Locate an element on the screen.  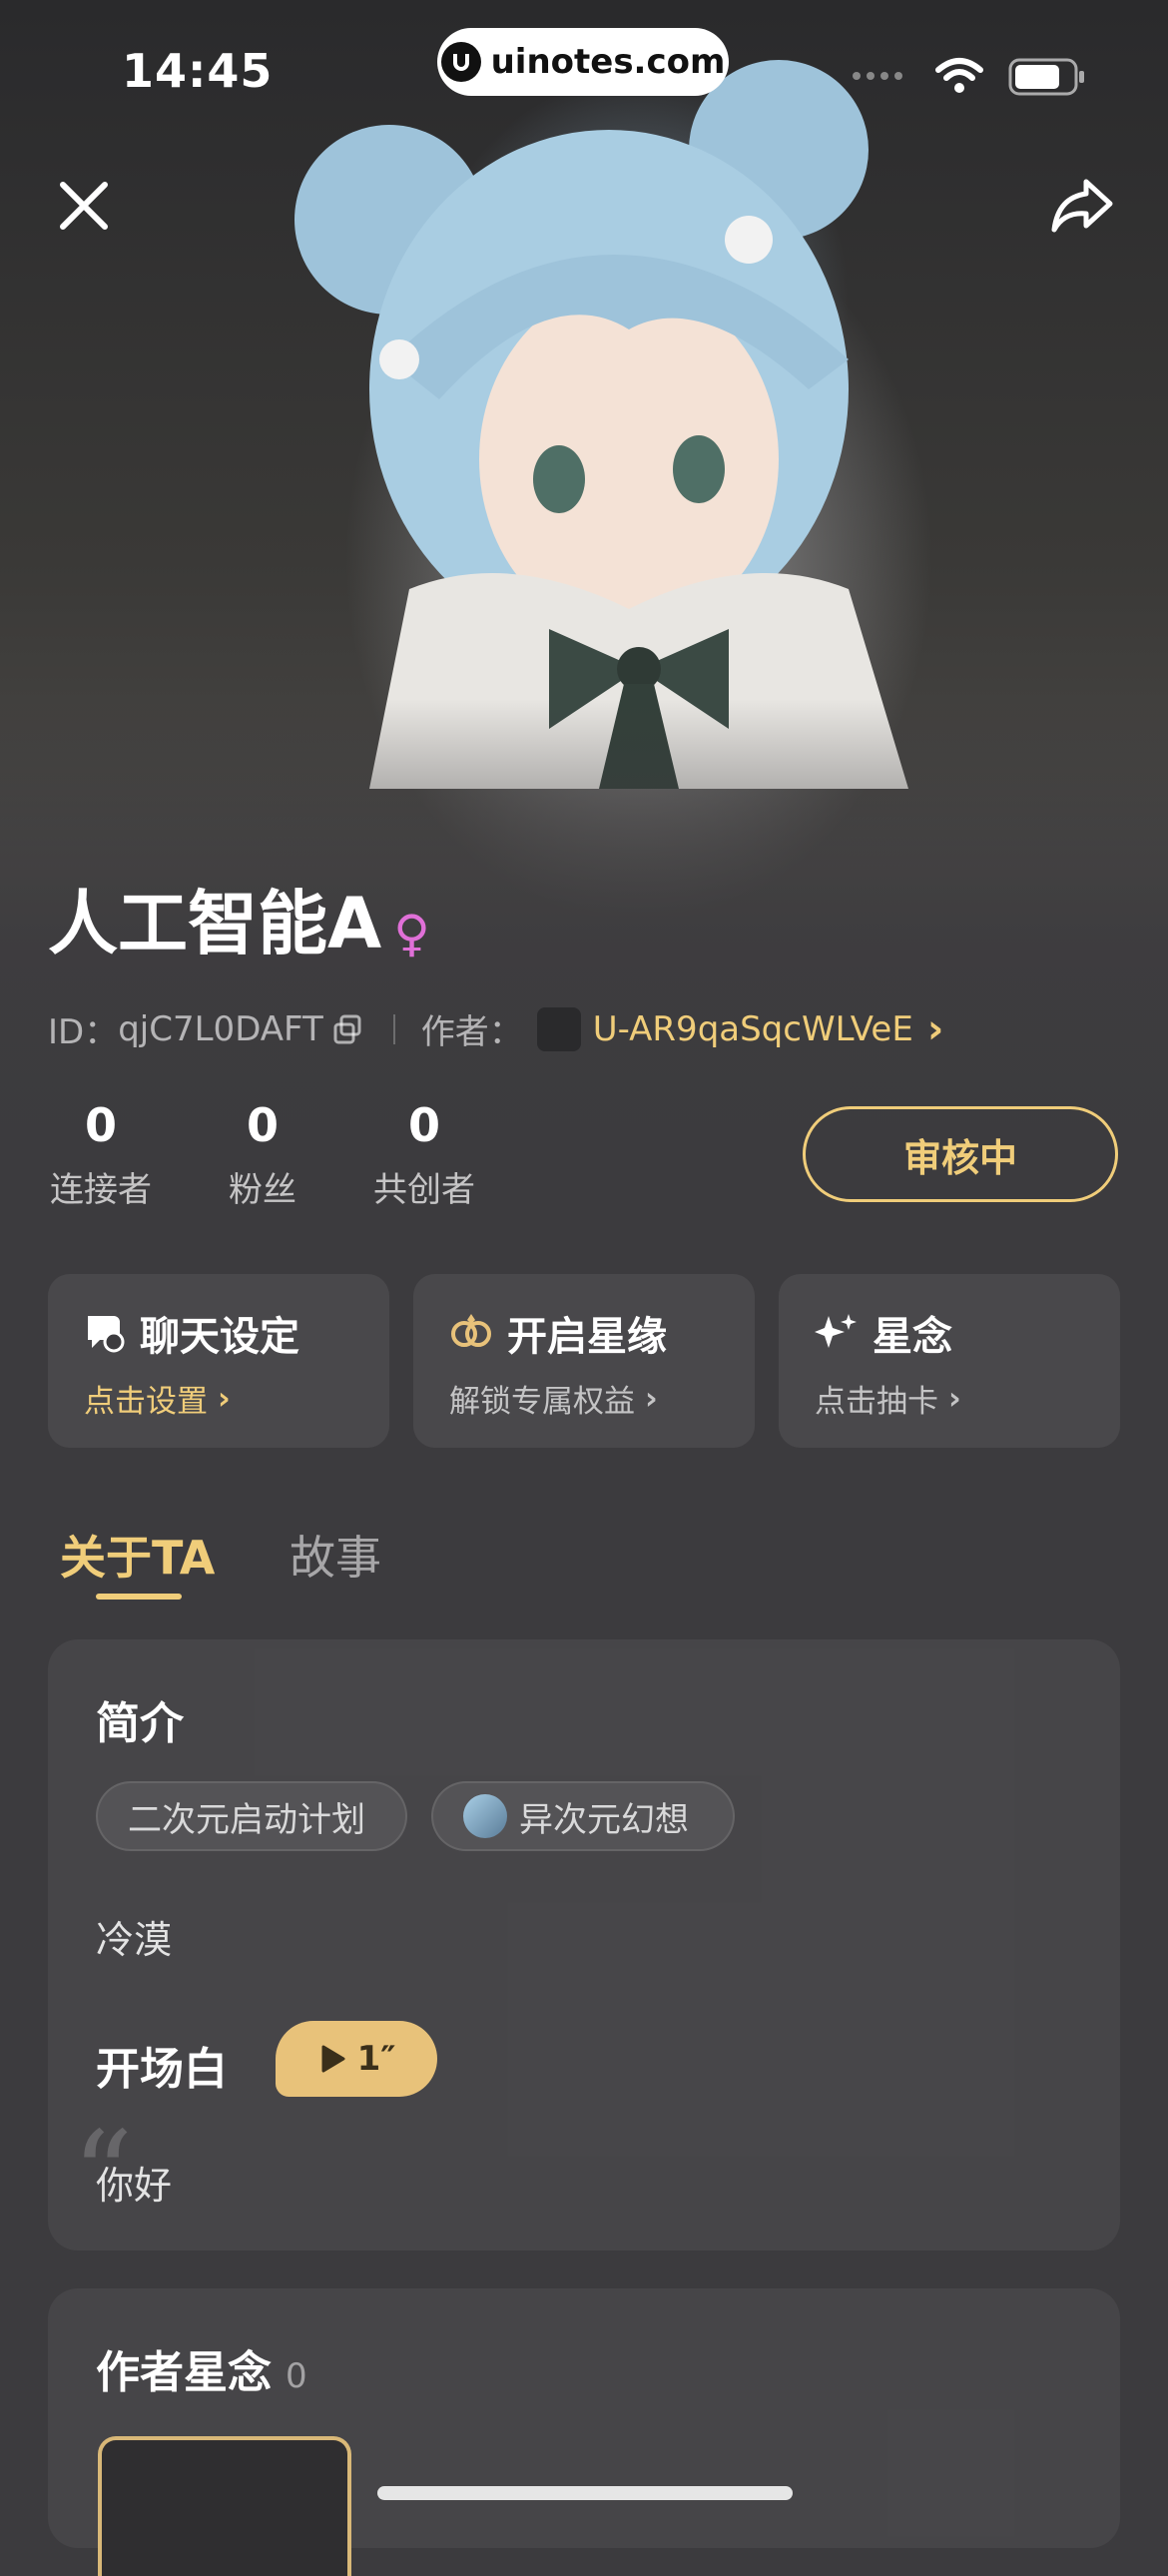
url-pill: uinotes.com is located at coordinates (583, 62).